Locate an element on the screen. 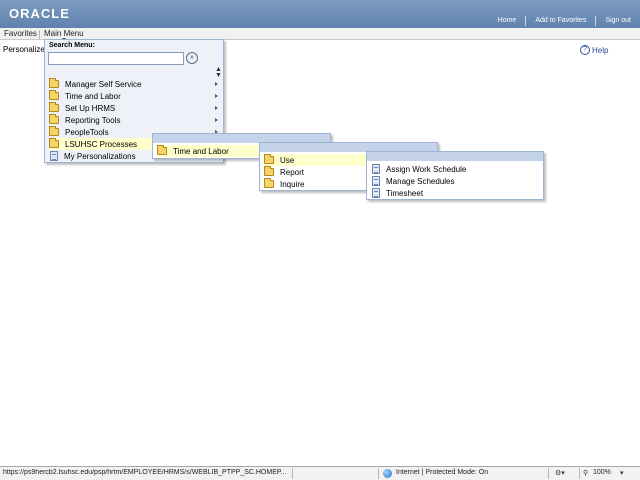  zoom-icon: ⚲ is located at coordinates (586, 473).